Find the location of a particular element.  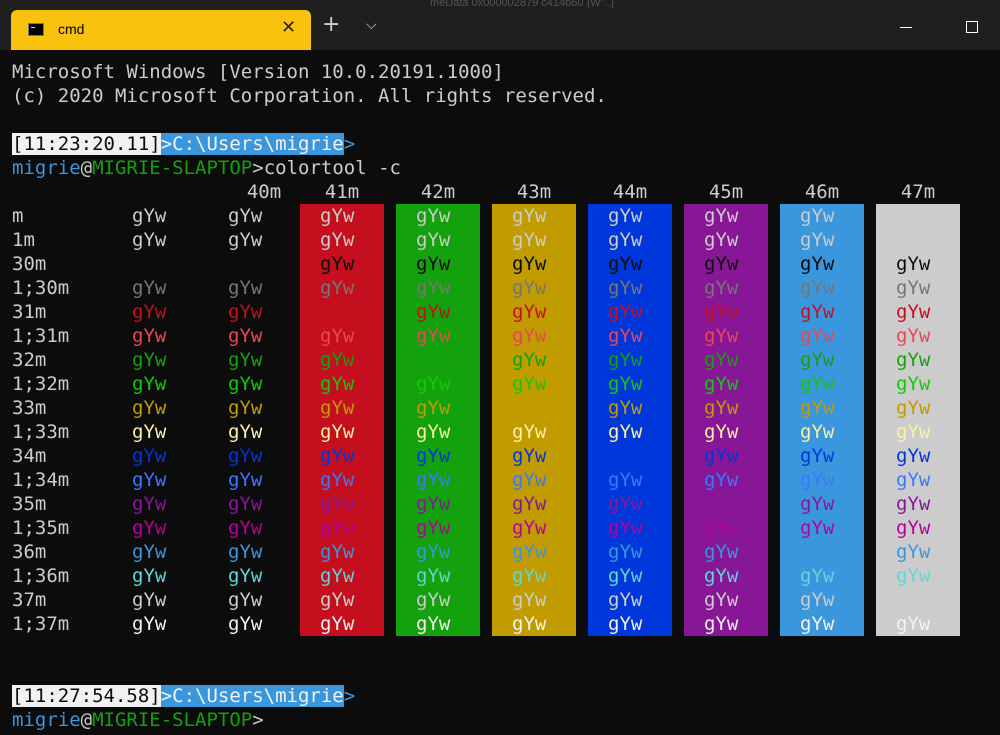

column-header: 46m is located at coordinates (822, 192).